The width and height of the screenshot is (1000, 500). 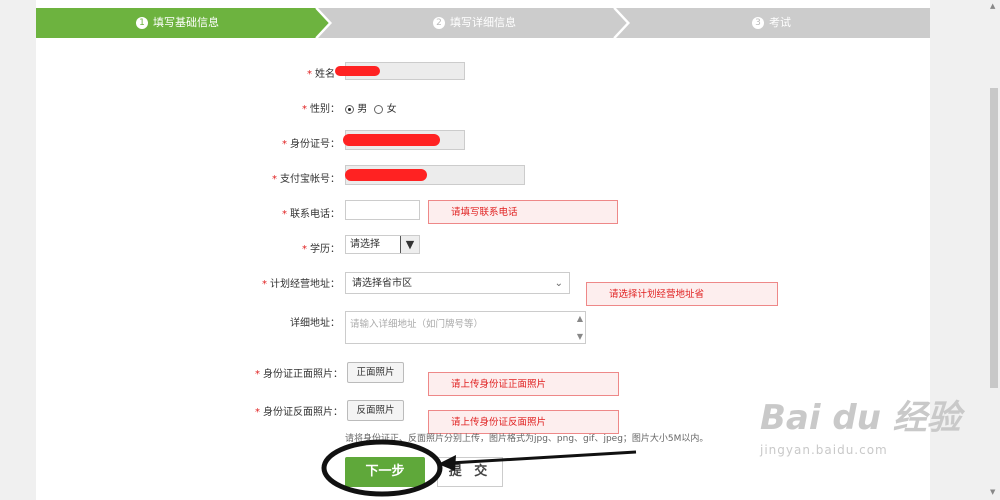 What do you see at coordinates (994, 238) in the screenshot?
I see `scrollbar-thumb` at bounding box center [994, 238].